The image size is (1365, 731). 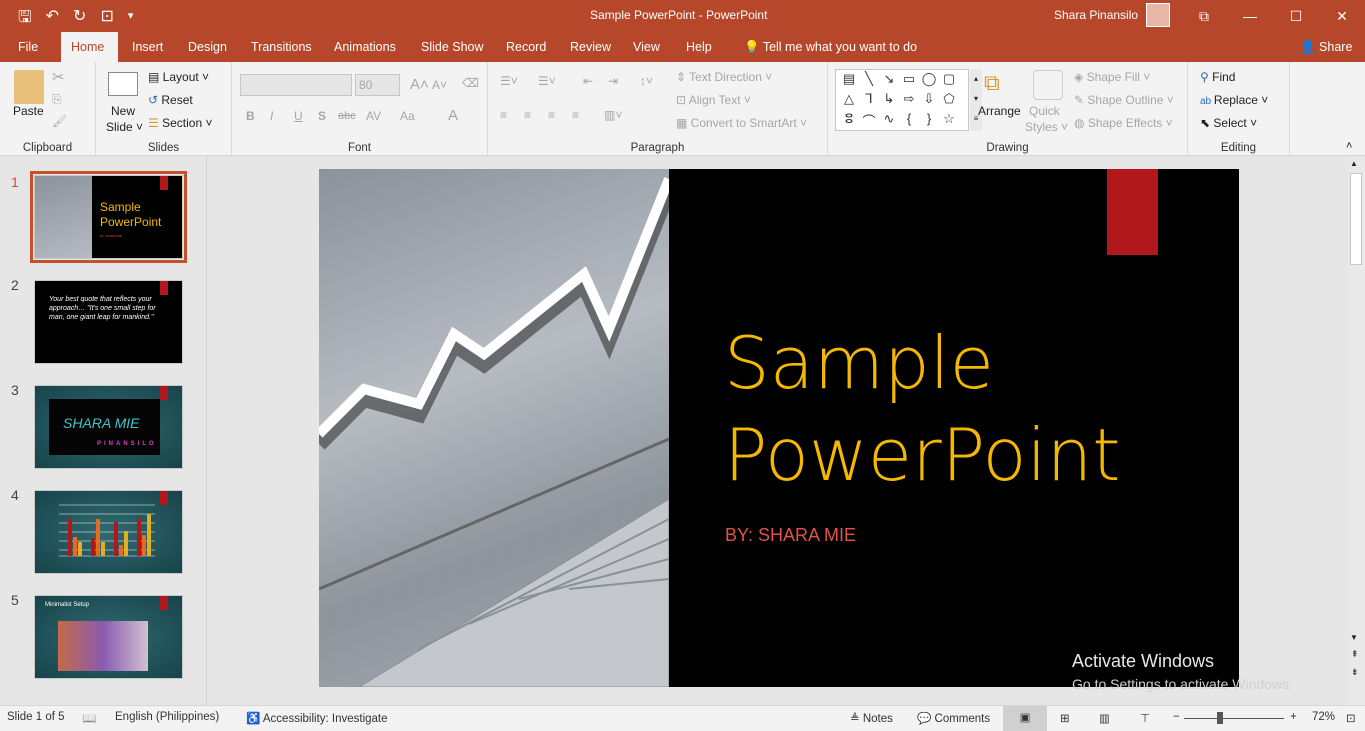 What do you see at coordinates (52, 19) in the screenshot?
I see `undo-icon: ↶` at bounding box center [52, 19].